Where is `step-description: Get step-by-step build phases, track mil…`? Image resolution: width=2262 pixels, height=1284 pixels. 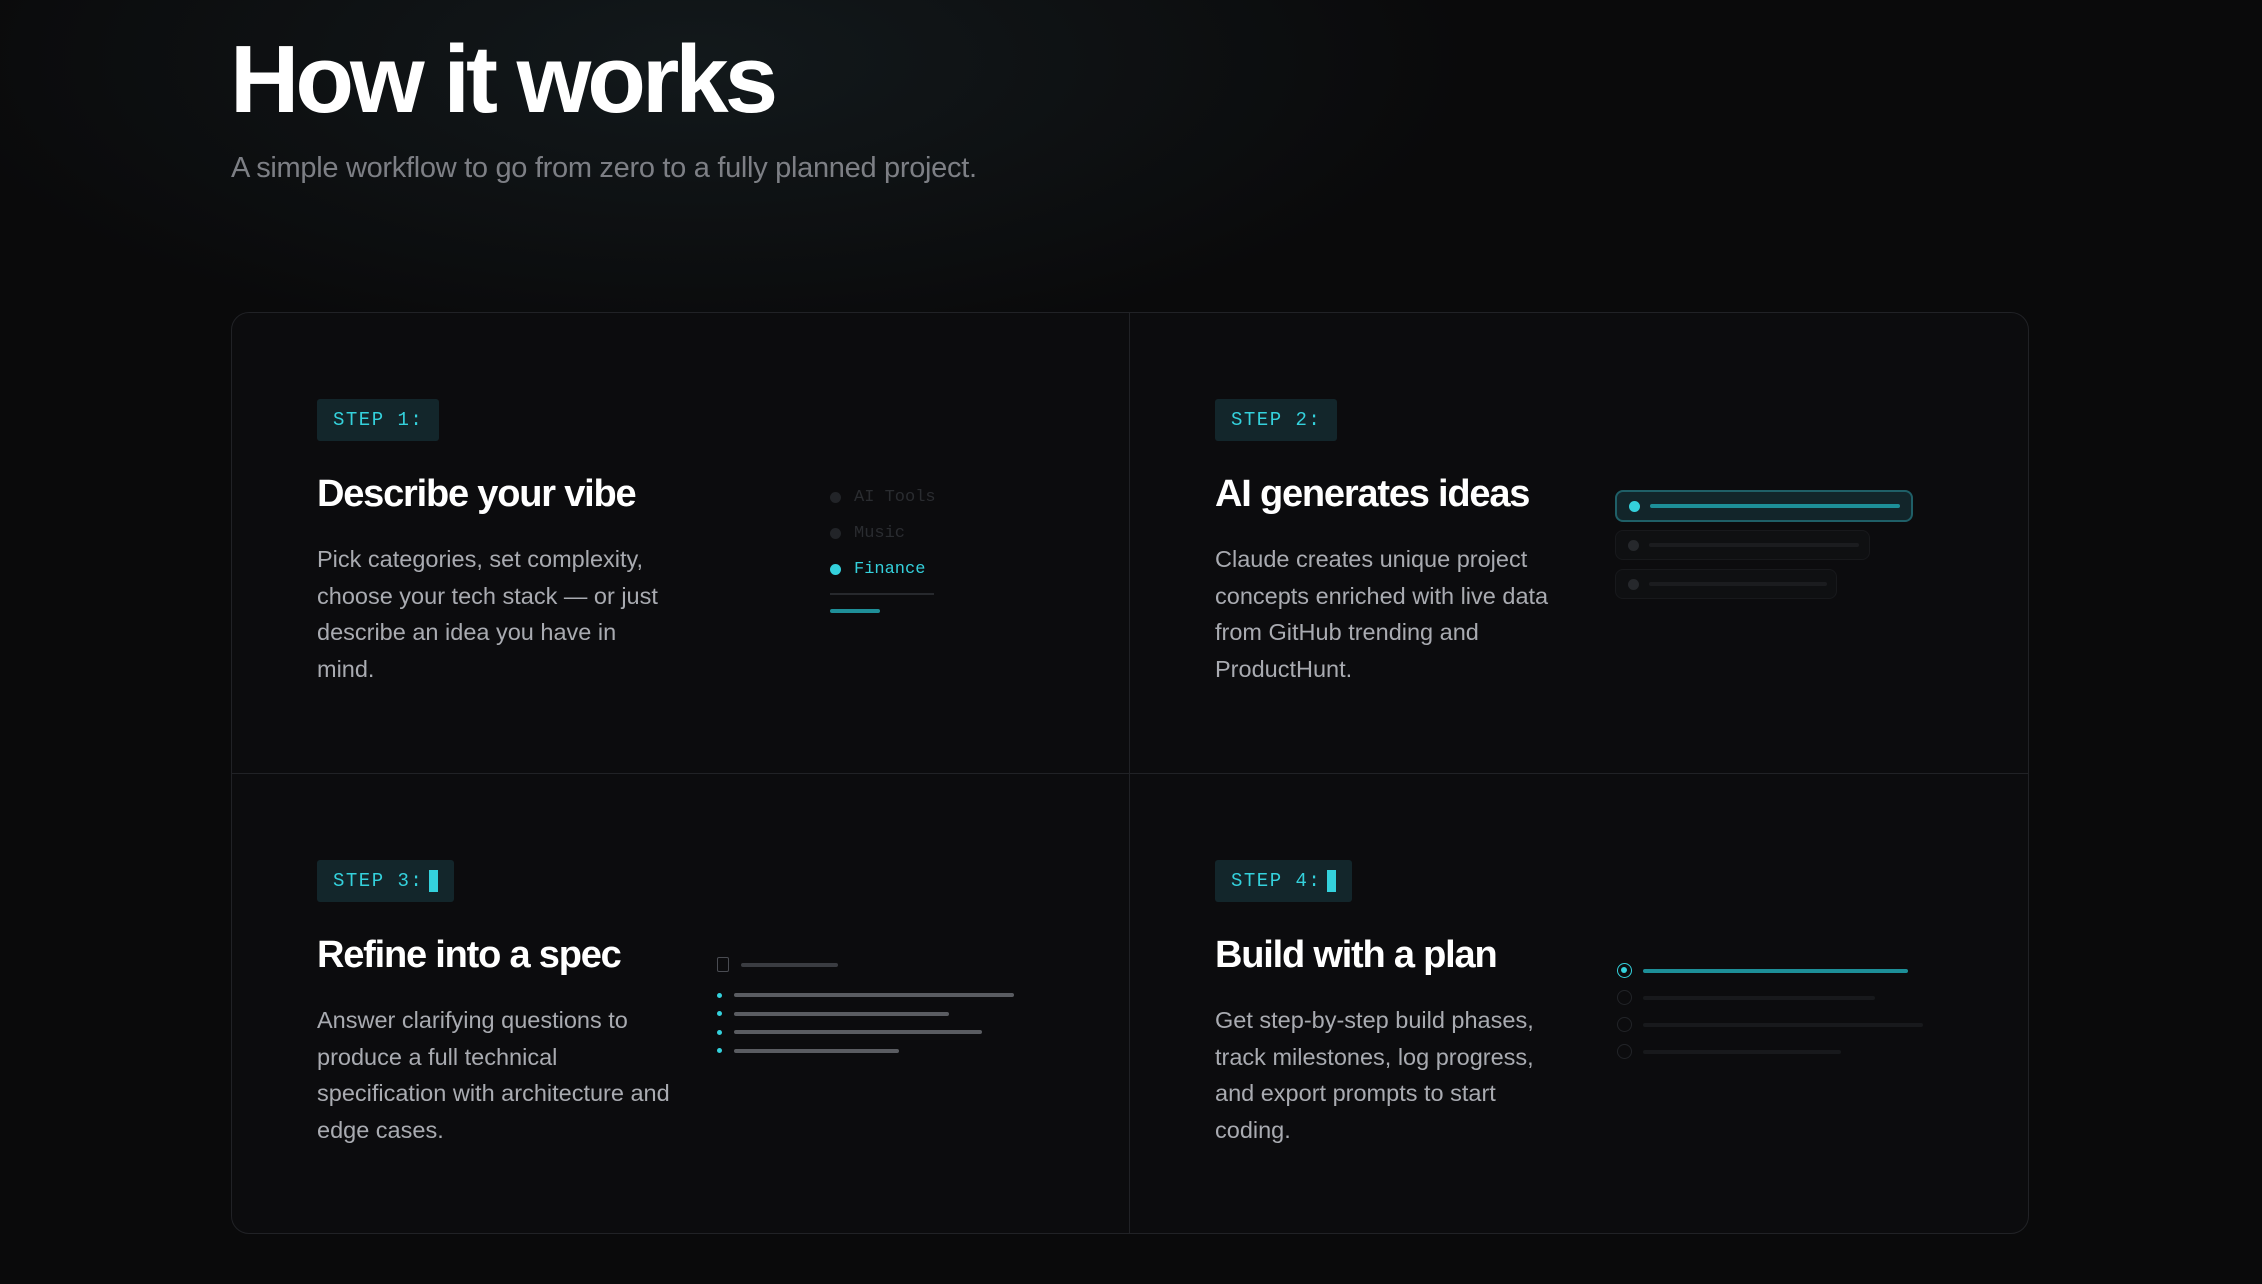 step-description: Get step-by-step build phases, track mil… is located at coordinates (1374, 1075).